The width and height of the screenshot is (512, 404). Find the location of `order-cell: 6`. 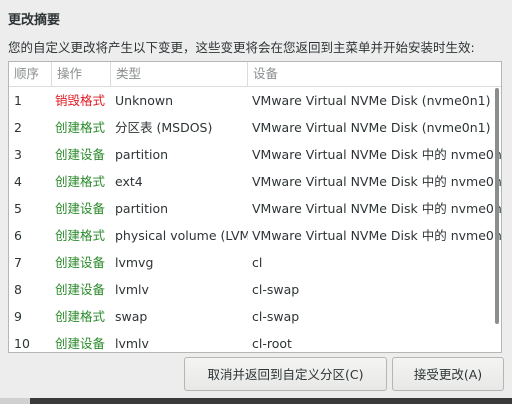

order-cell: 6 is located at coordinates (18, 235).